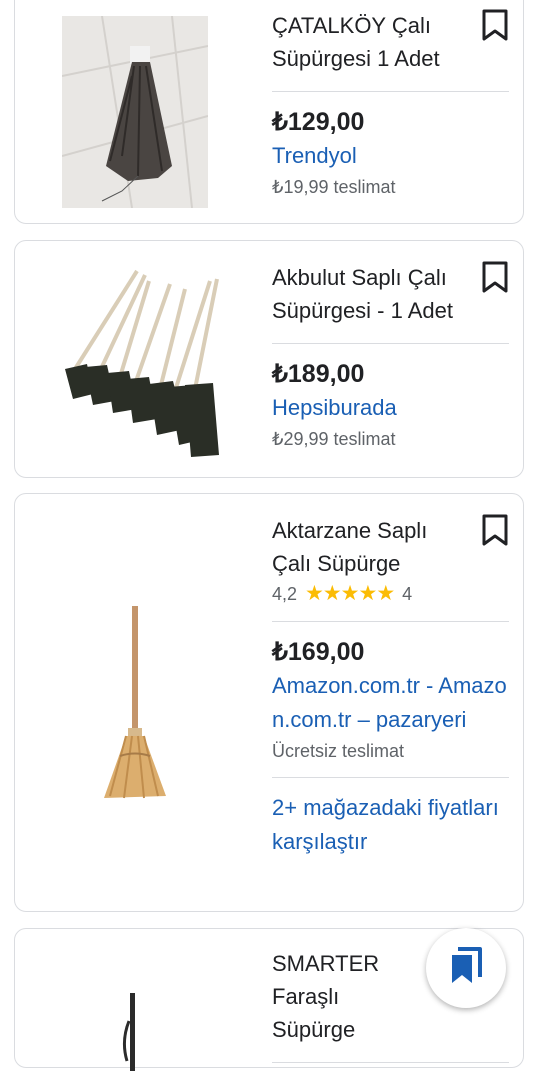  I want to click on rating-value: 4,2, so click(285, 594).